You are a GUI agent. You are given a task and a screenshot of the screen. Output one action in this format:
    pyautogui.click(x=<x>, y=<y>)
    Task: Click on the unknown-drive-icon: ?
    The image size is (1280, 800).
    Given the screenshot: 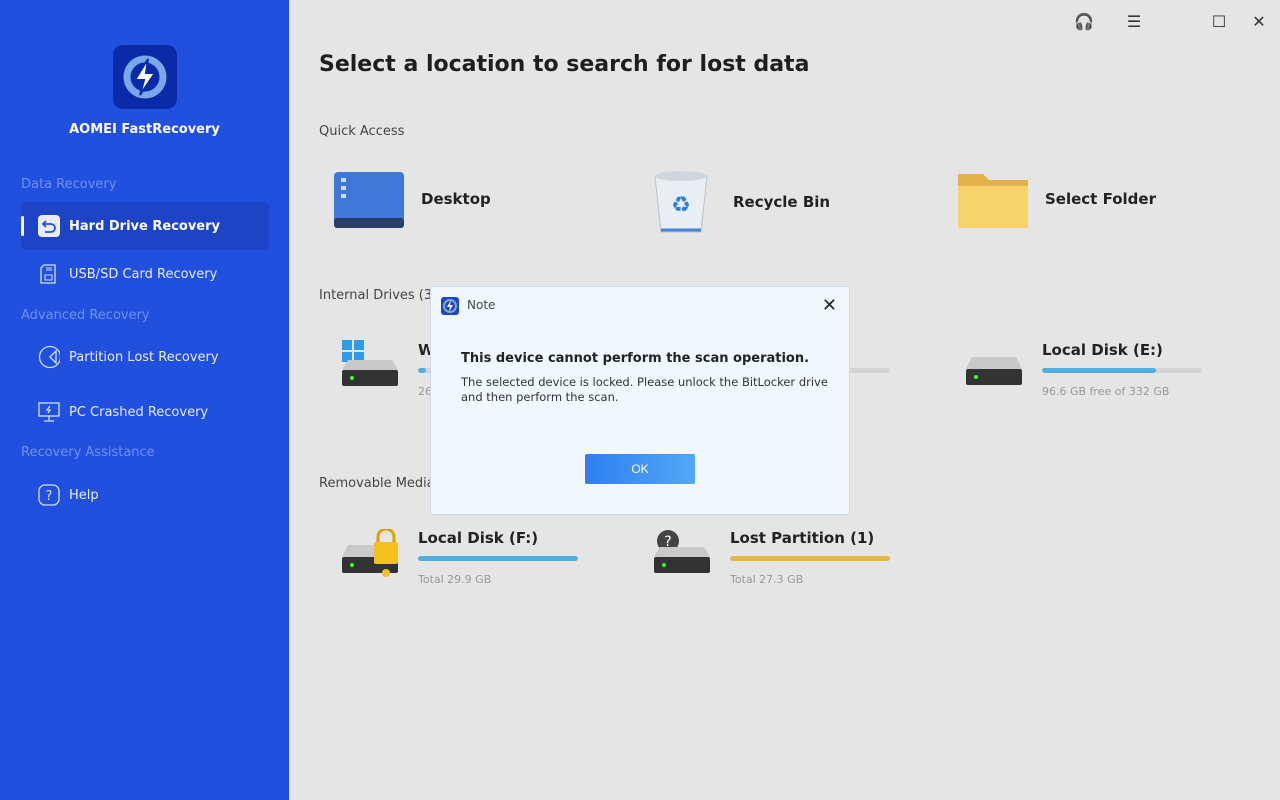 What is the action you would take?
    pyautogui.click(x=682, y=551)
    